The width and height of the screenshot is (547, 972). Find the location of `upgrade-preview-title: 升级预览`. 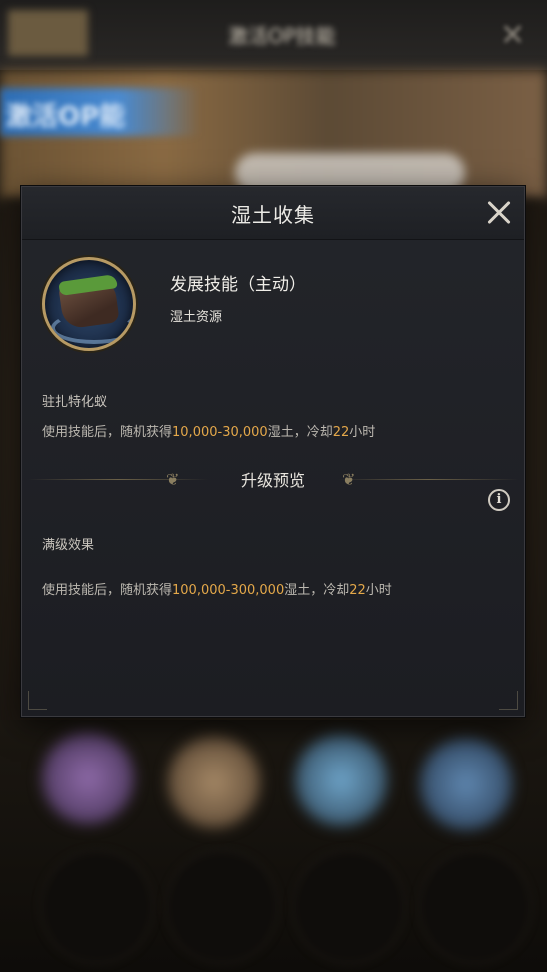

upgrade-preview-title: 升级预览 is located at coordinates (272, 480).